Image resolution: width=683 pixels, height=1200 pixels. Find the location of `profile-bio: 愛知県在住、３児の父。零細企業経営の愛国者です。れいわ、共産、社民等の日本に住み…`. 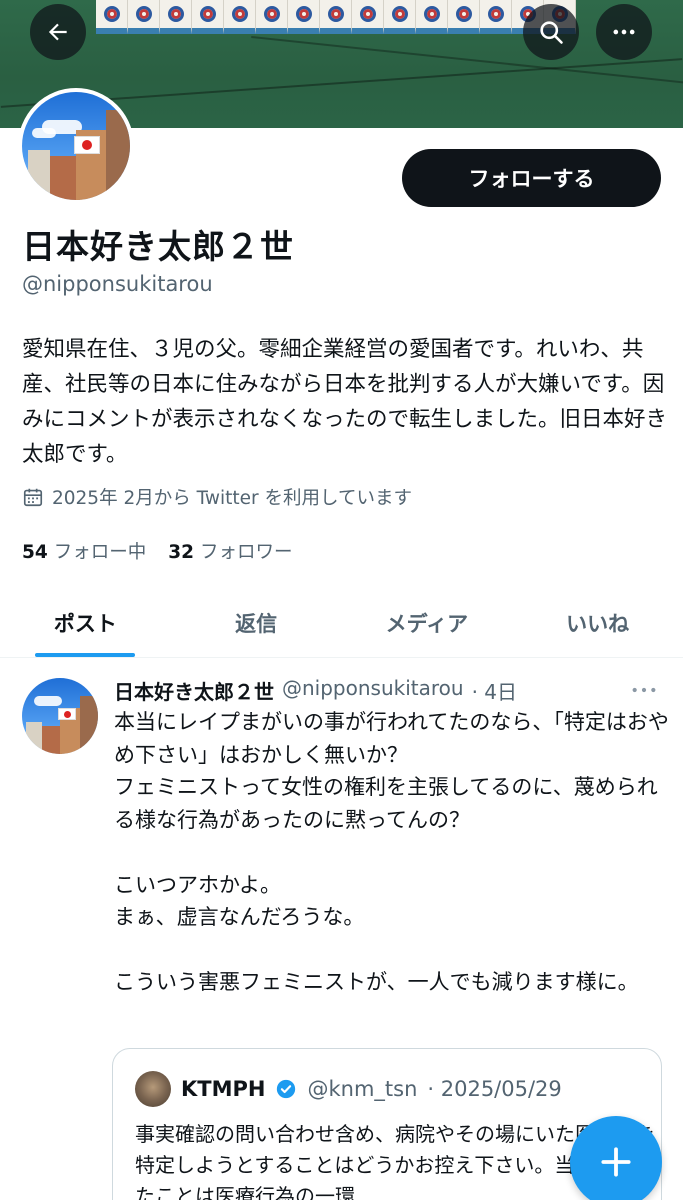

profile-bio: 愛知県在住、３児の父。零細企業経営の愛国者です。れいわ、共産、社民等の日本に住み… is located at coordinates (345, 402).